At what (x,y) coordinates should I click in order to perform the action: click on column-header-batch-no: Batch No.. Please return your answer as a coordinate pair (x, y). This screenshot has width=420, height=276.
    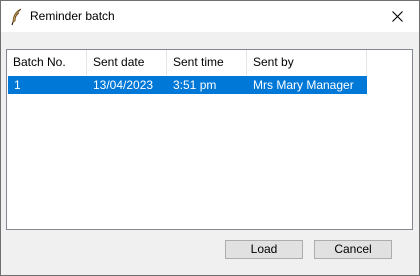
    Looking at the image, I should click on (47, 62).